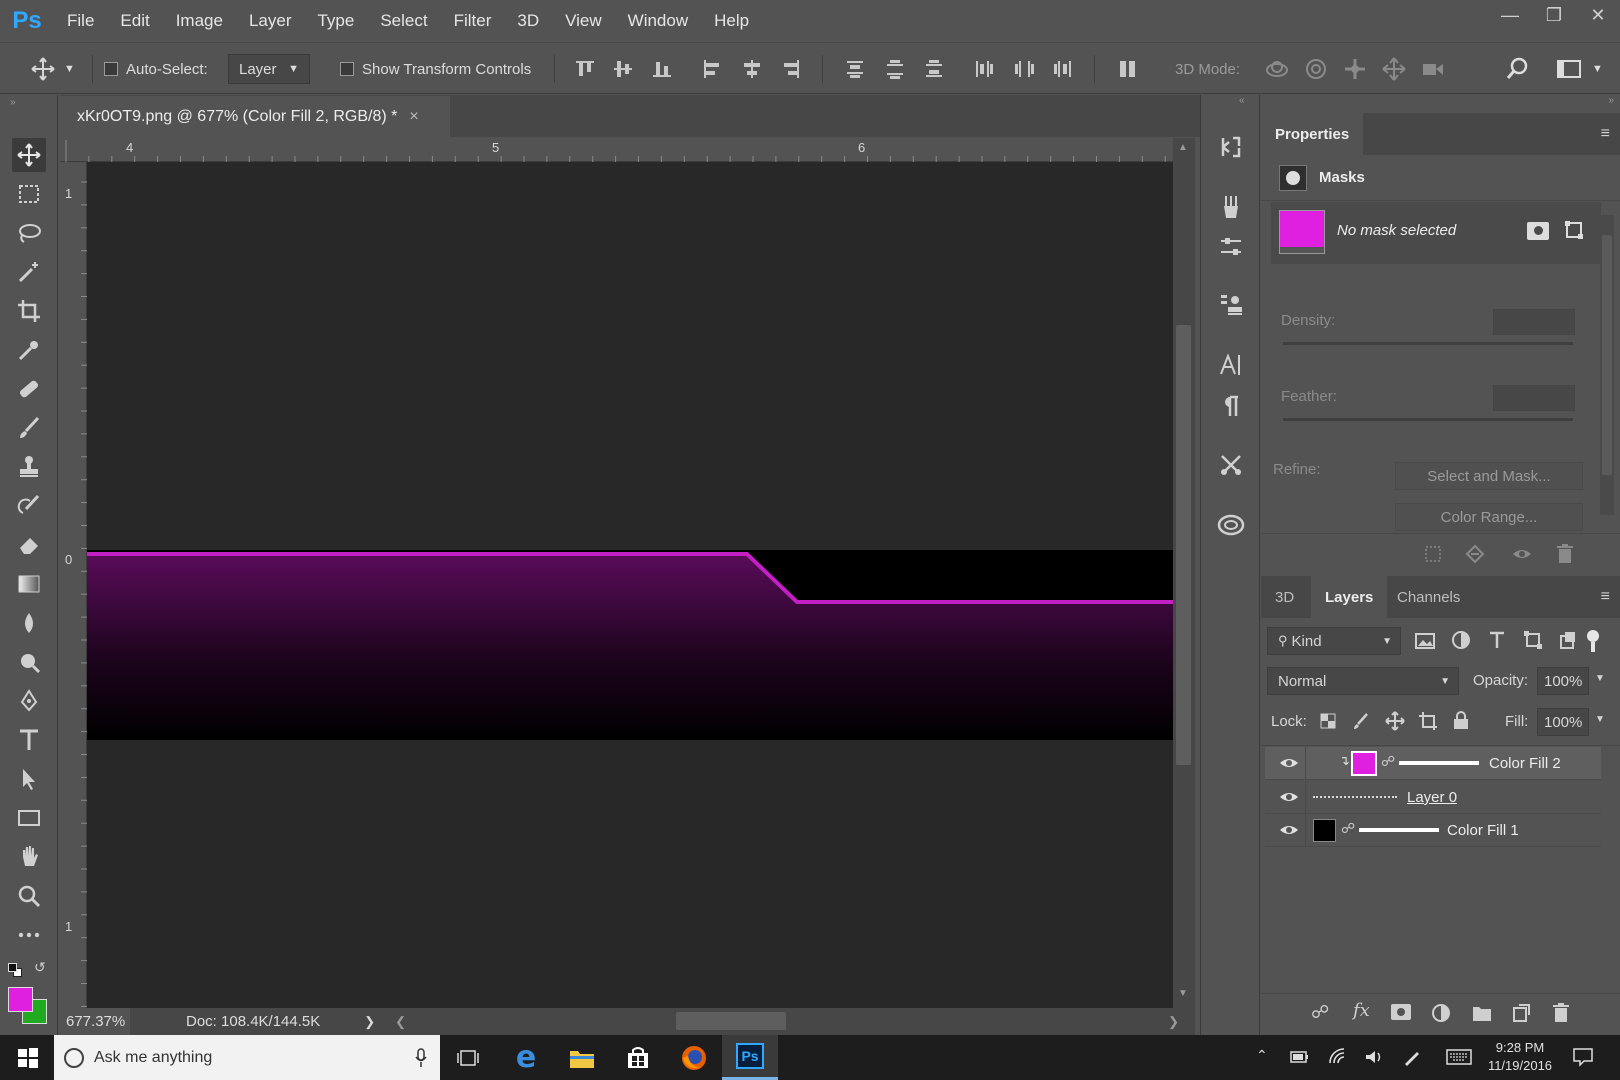 This screenshot has width=1620, height=1080. I want to click on eraser-tool, so click(29, 545).